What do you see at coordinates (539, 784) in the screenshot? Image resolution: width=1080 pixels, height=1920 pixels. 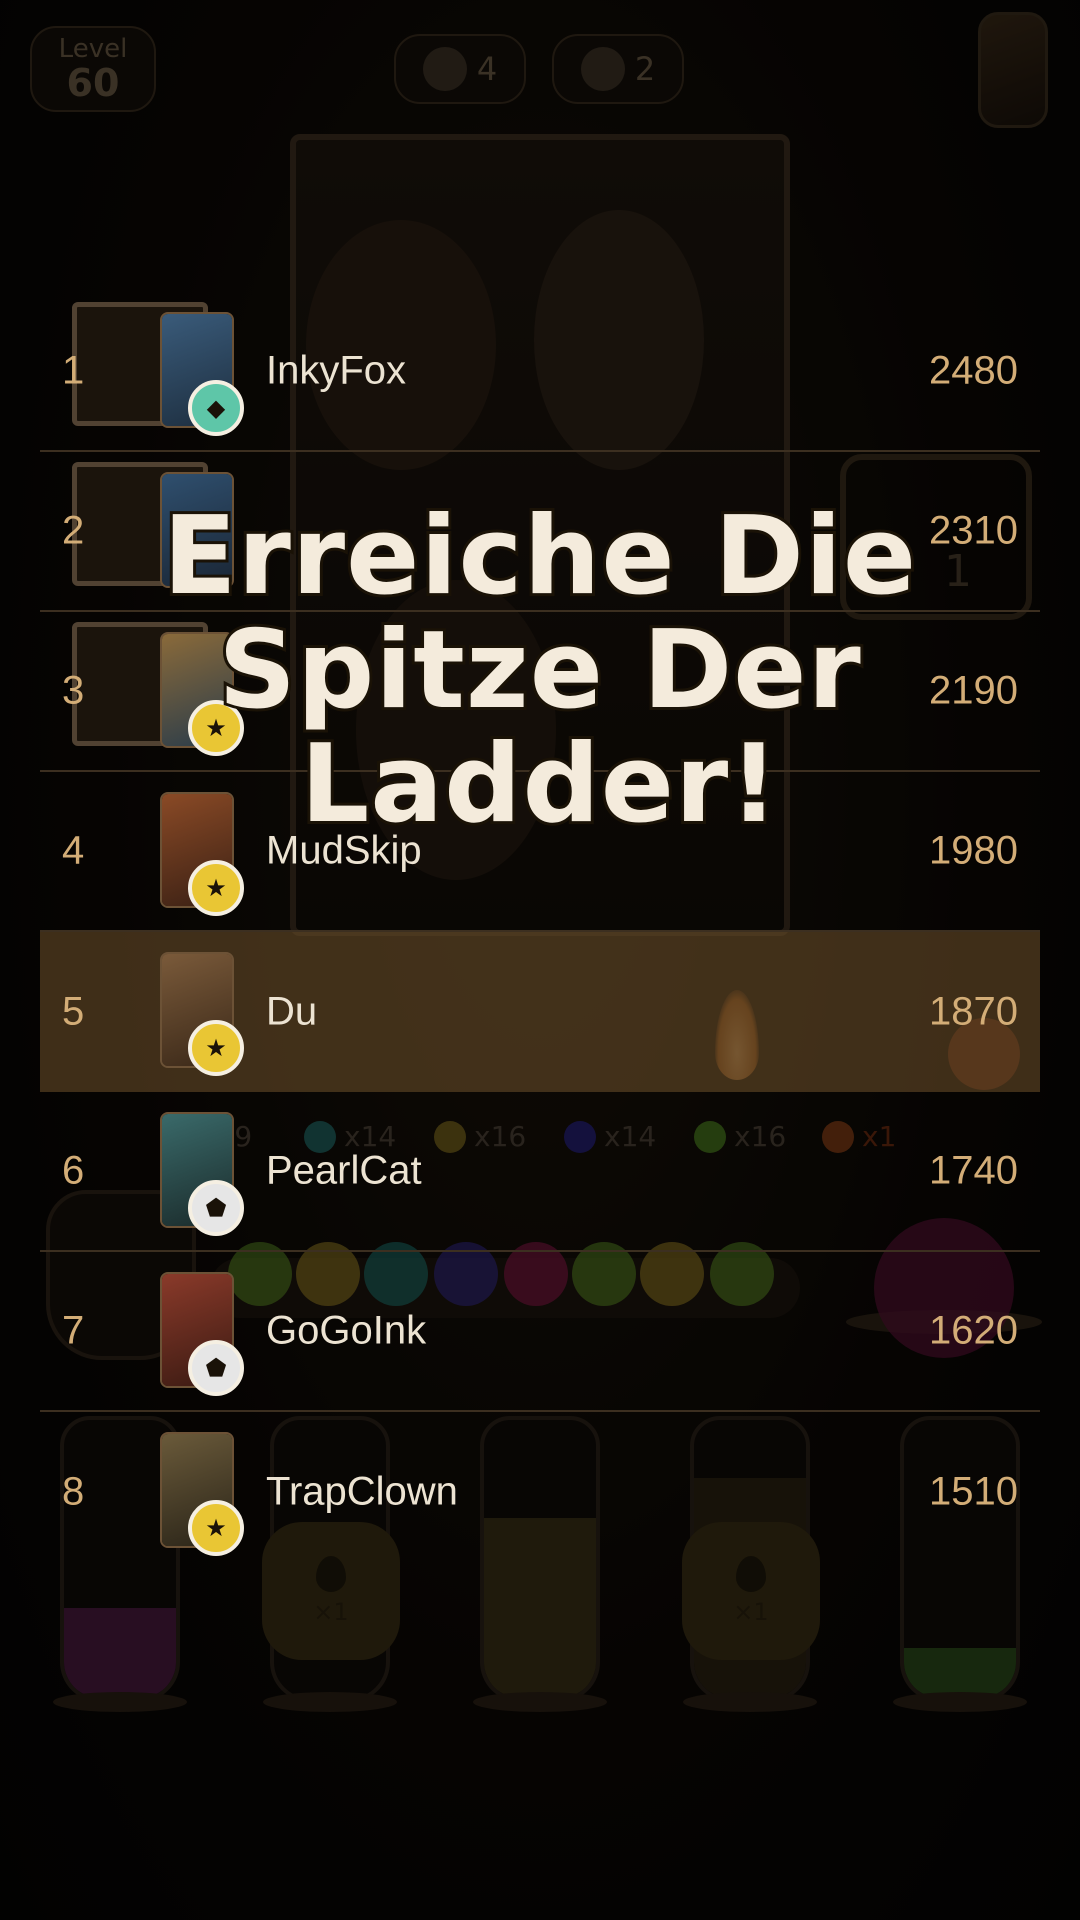 I see `headline-line-3: Ladder!` at bounding box center [539, 784].